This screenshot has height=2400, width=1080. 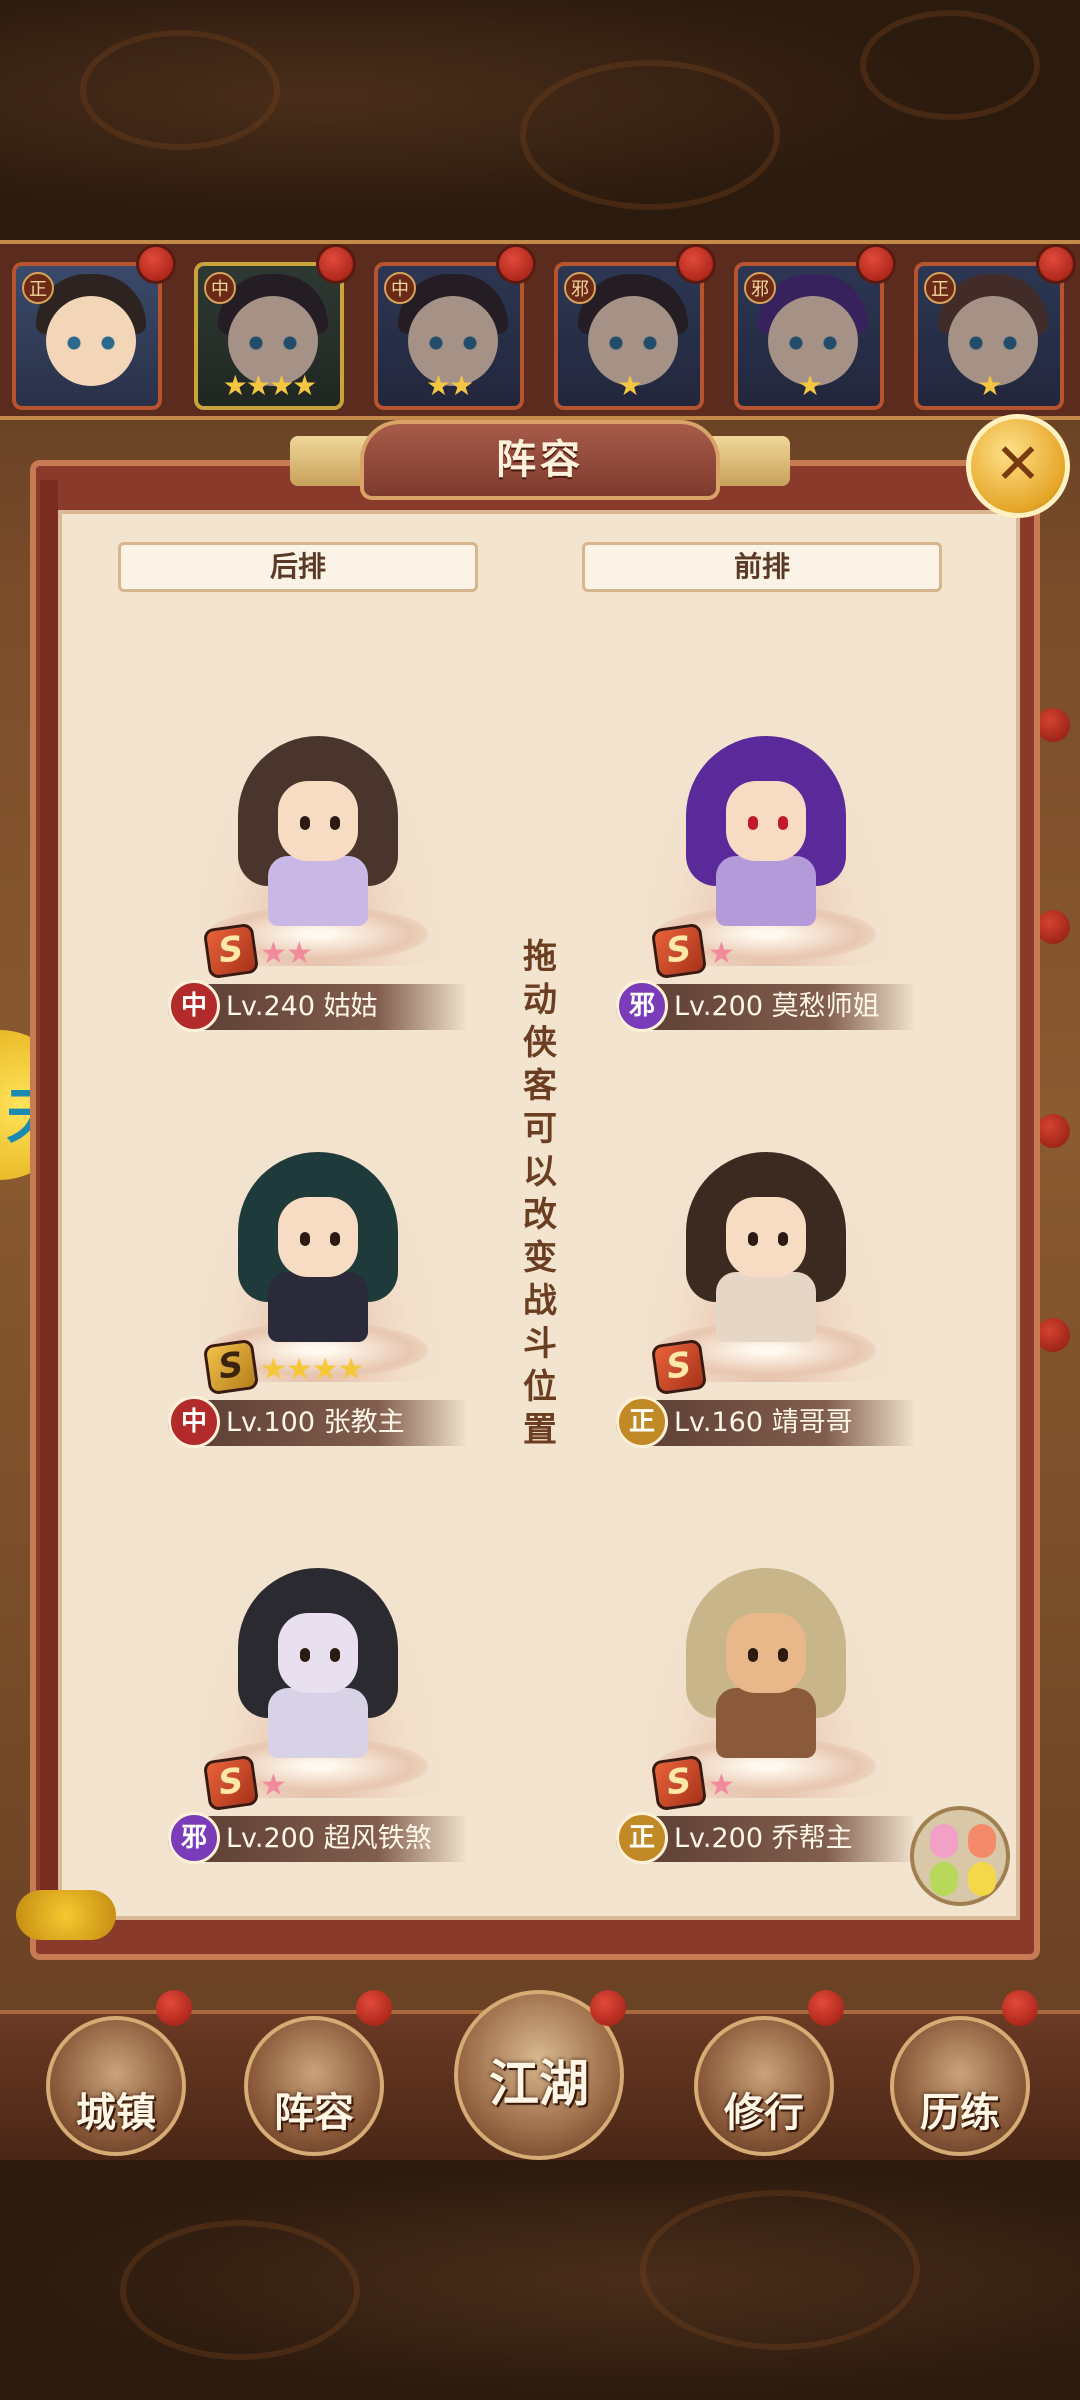 I want to click on background-top, so click(x=540, y=120).